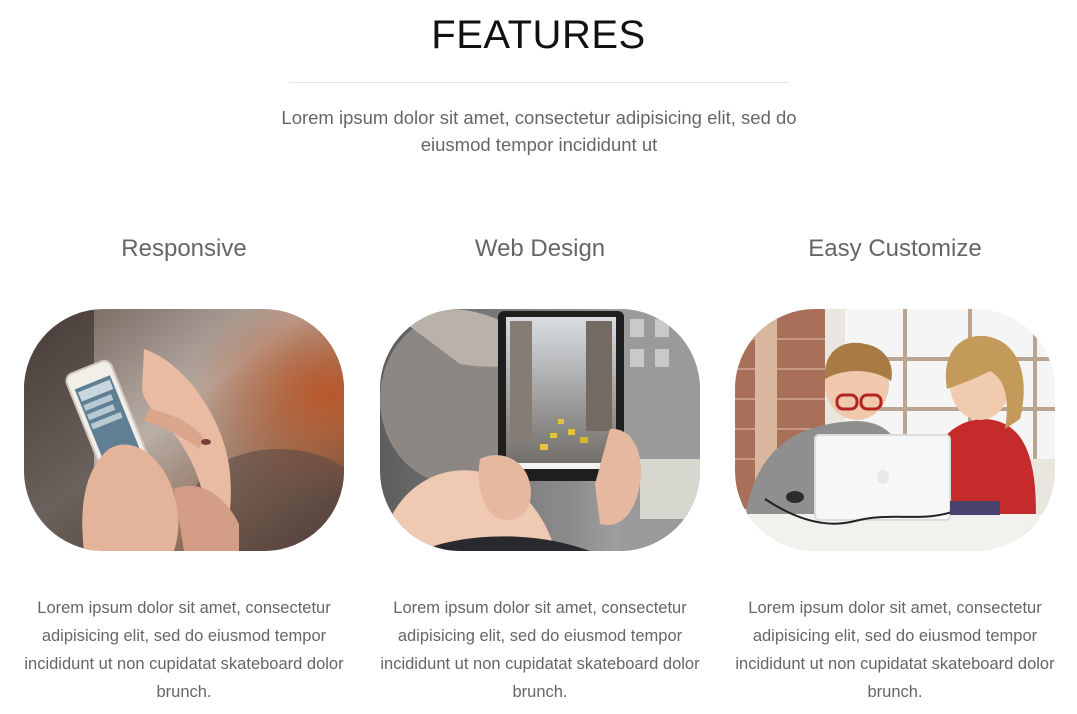 This screenshot has height=714, width=1077. What do you see at coordinates (538, 35) in the screenshot?
I see `section-title: FEATURES` at bounding box center [538, 35].